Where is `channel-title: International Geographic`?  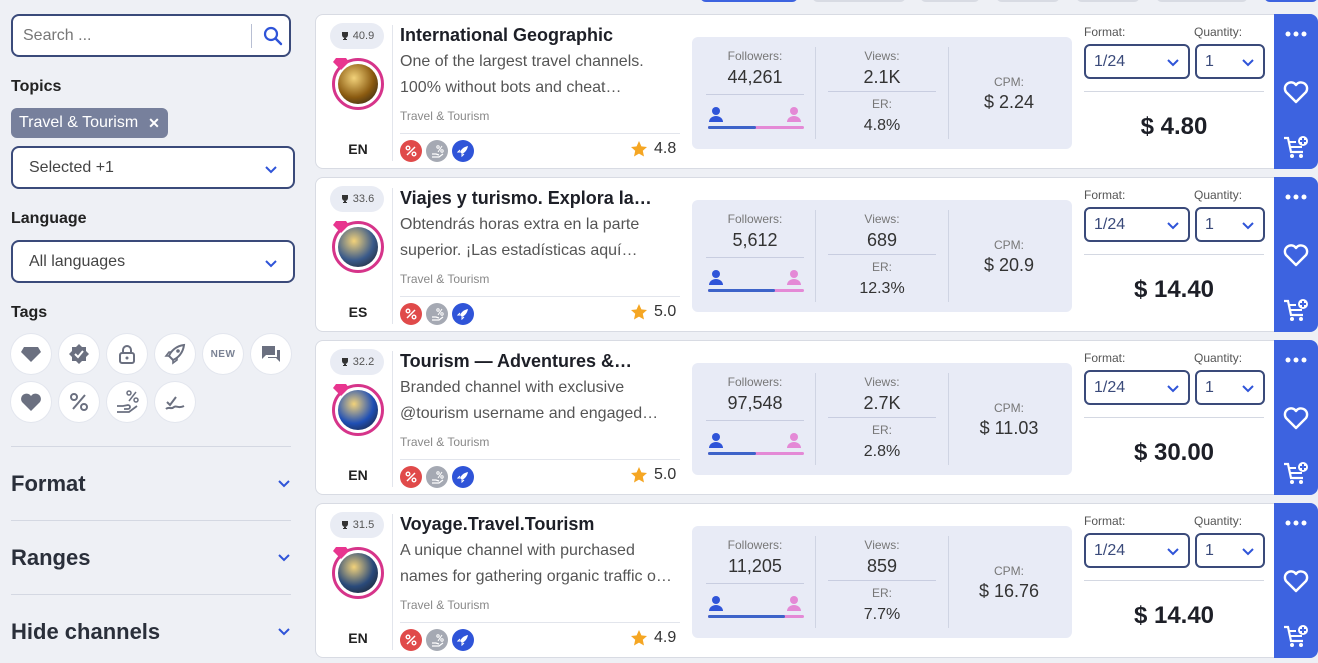
channel-title: International Geographic is located at coordinates (540, 35).